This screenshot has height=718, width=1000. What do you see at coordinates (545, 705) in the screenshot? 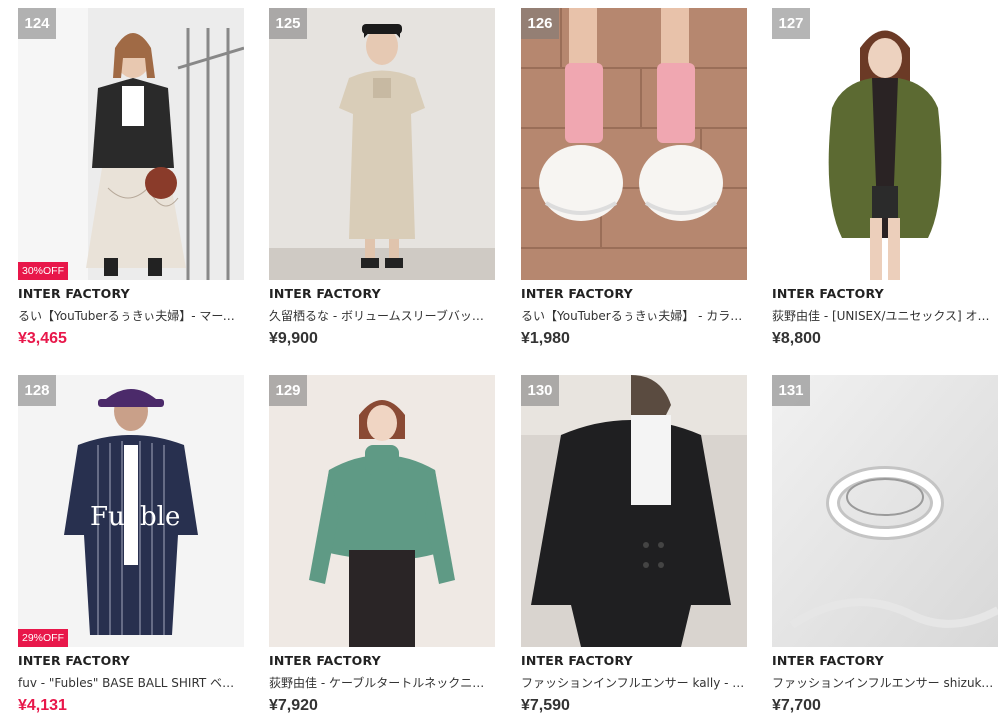
I see `product-price: ¥7,590` at bounding box center [545, 705].